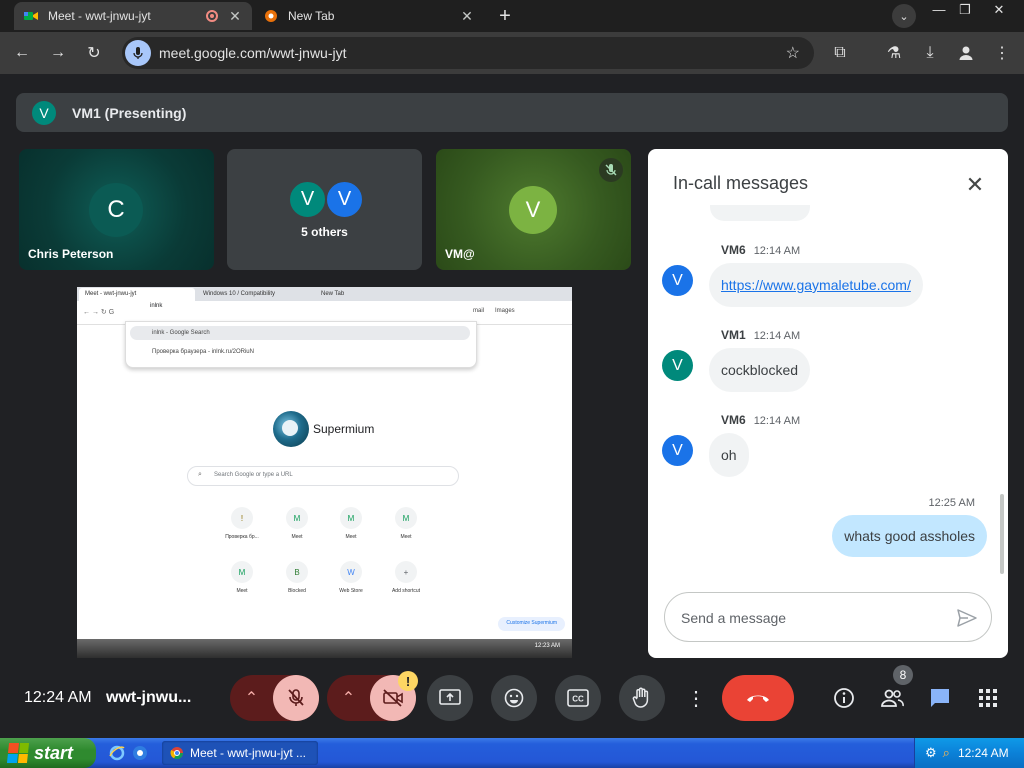  Describe the element at coordinates (904, 16) in the screenshot. I see `tab-search-button: ⌄` at that location.